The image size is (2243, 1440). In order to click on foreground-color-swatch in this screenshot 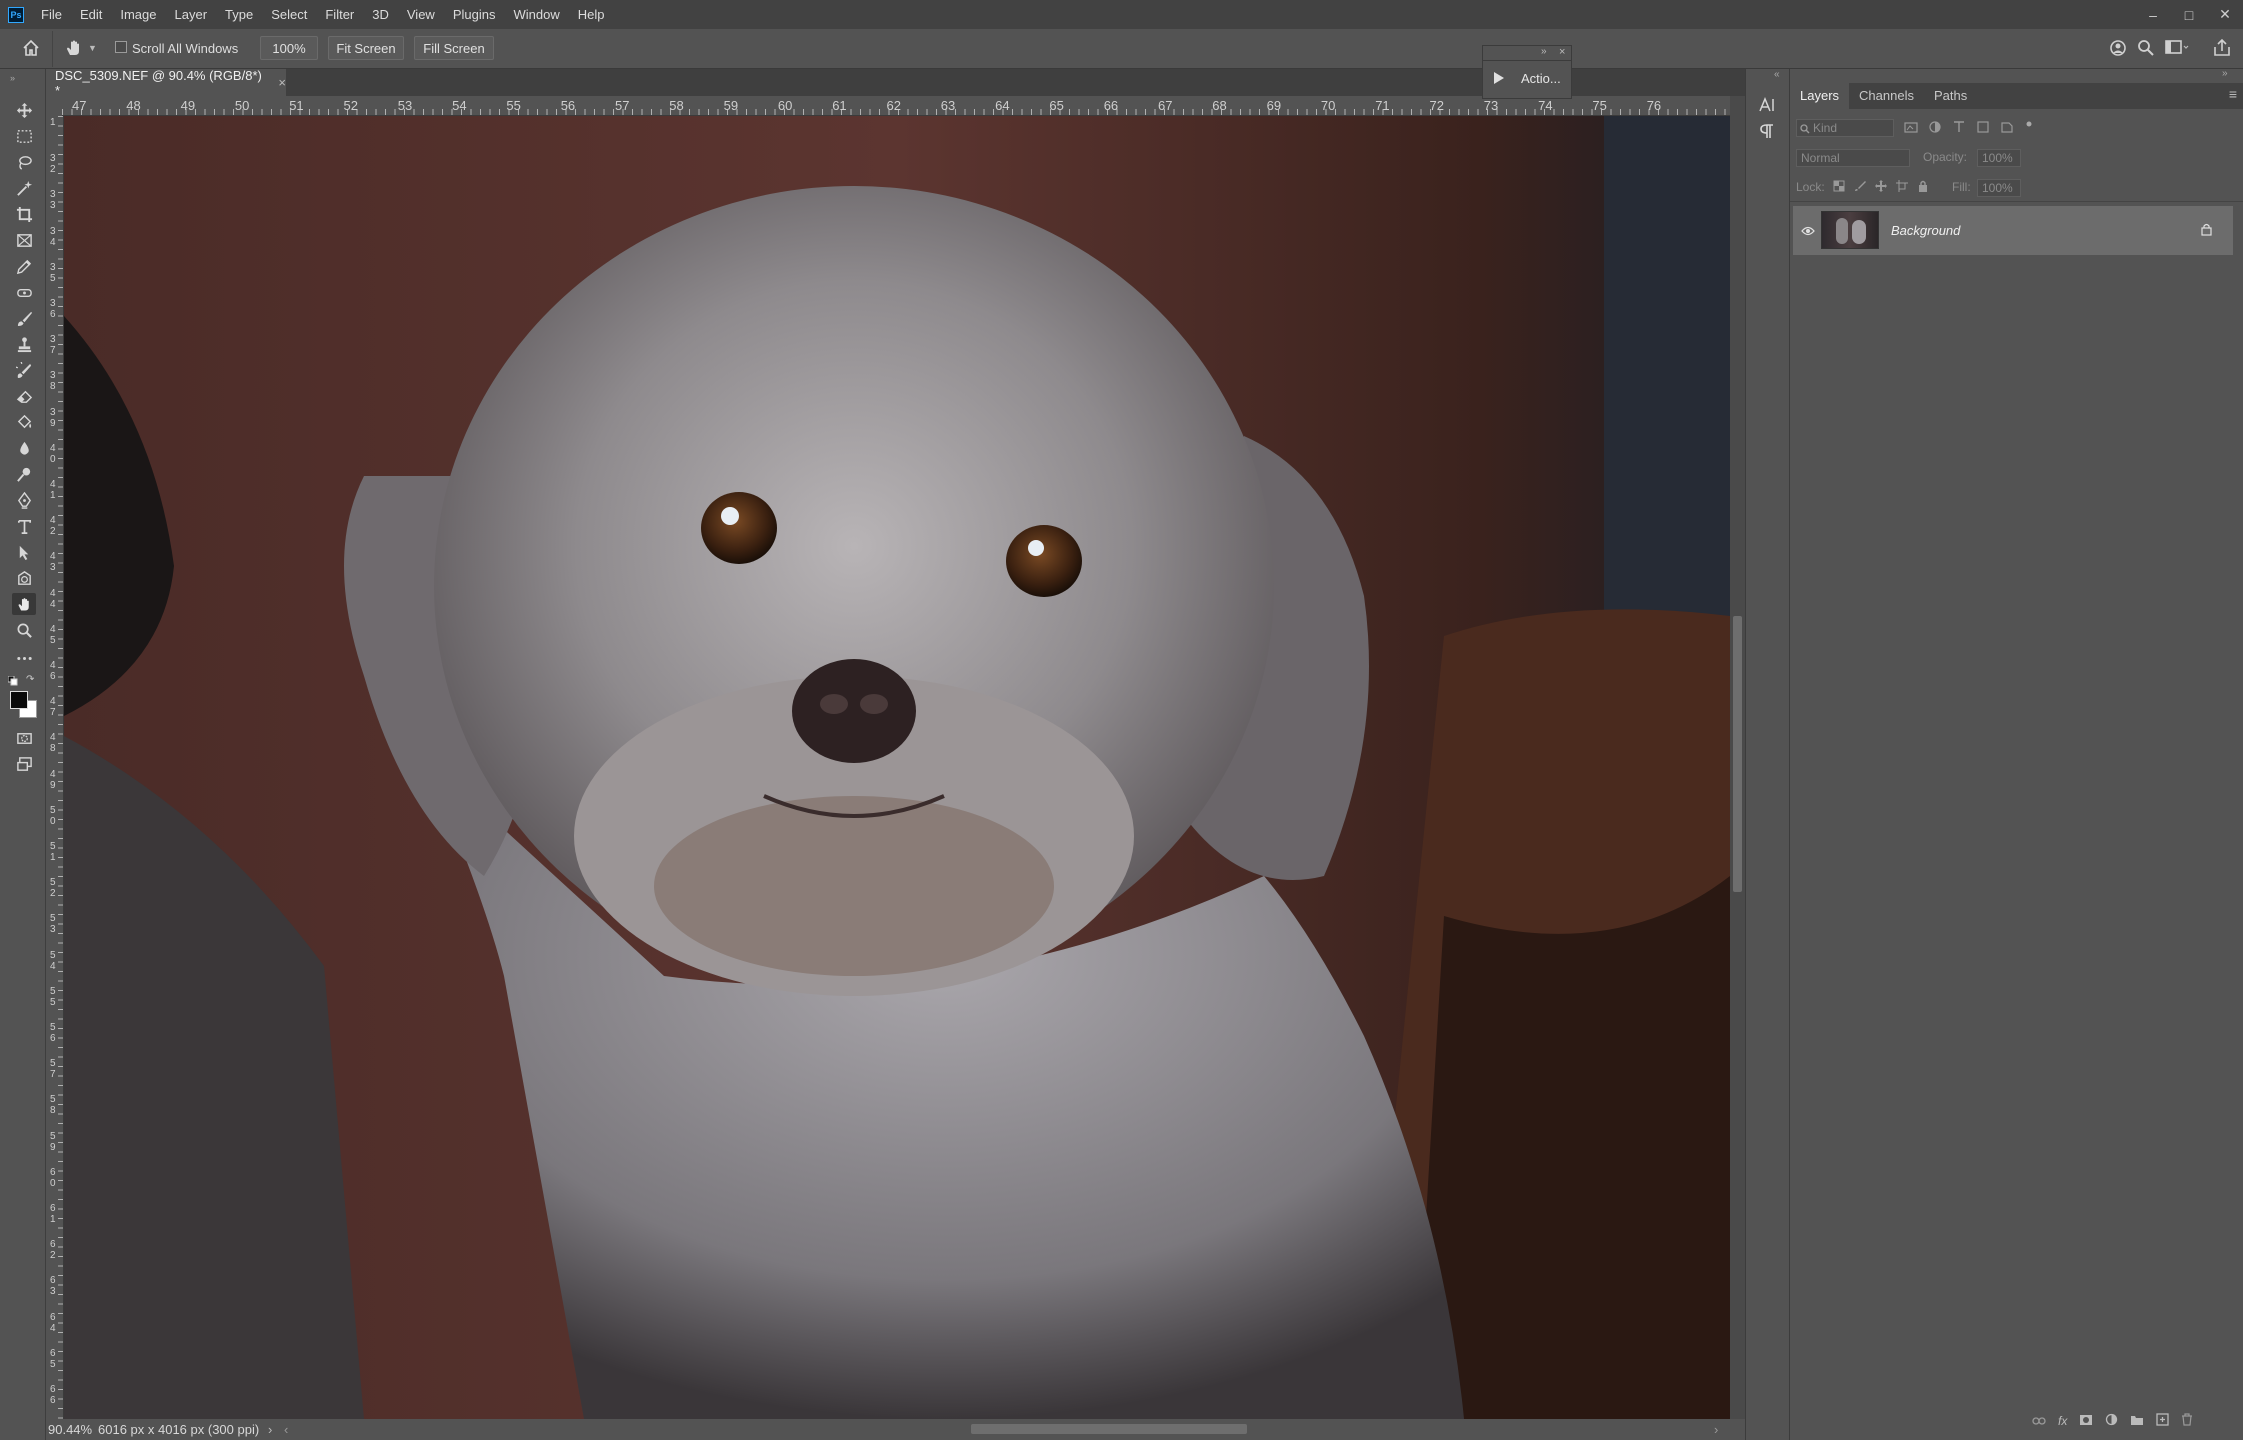, I will do `click(19, 700)`.